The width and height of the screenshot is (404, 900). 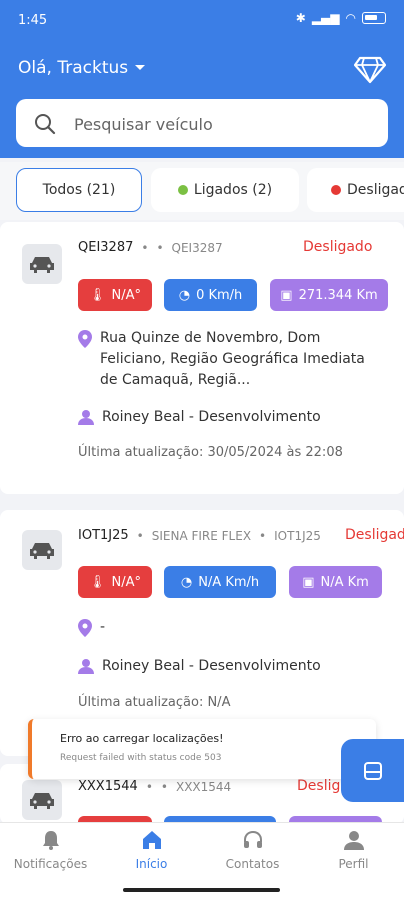 I want to click on speed-badge: ◔ N/A Km/h, so click(x=220, y=582).